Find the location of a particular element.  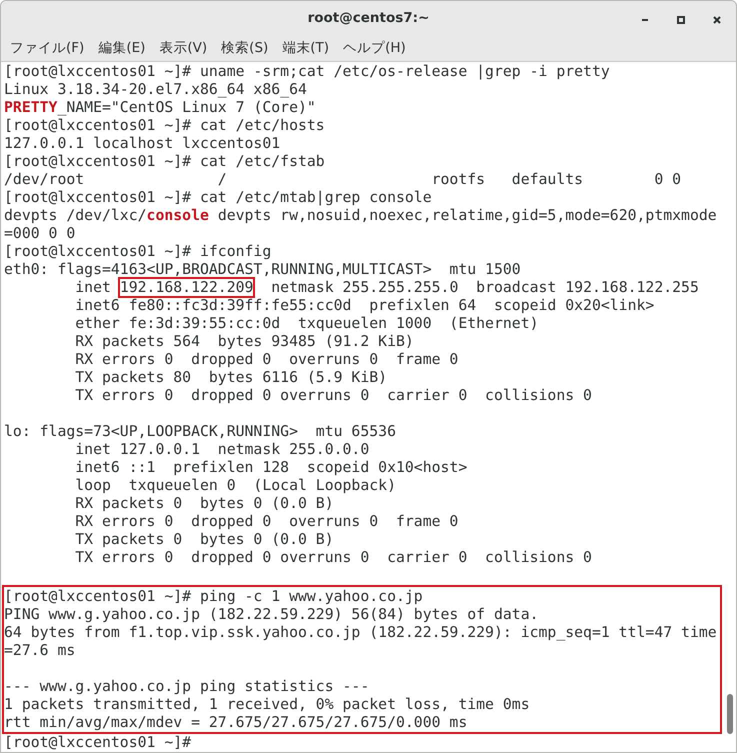

terminal-line: 64 bytes from f1.top.vip.ssk.yahoo.co.jp (182.22.59.229): icmp_seq=1 ttl=47 time is located at coordinates (361, 633).